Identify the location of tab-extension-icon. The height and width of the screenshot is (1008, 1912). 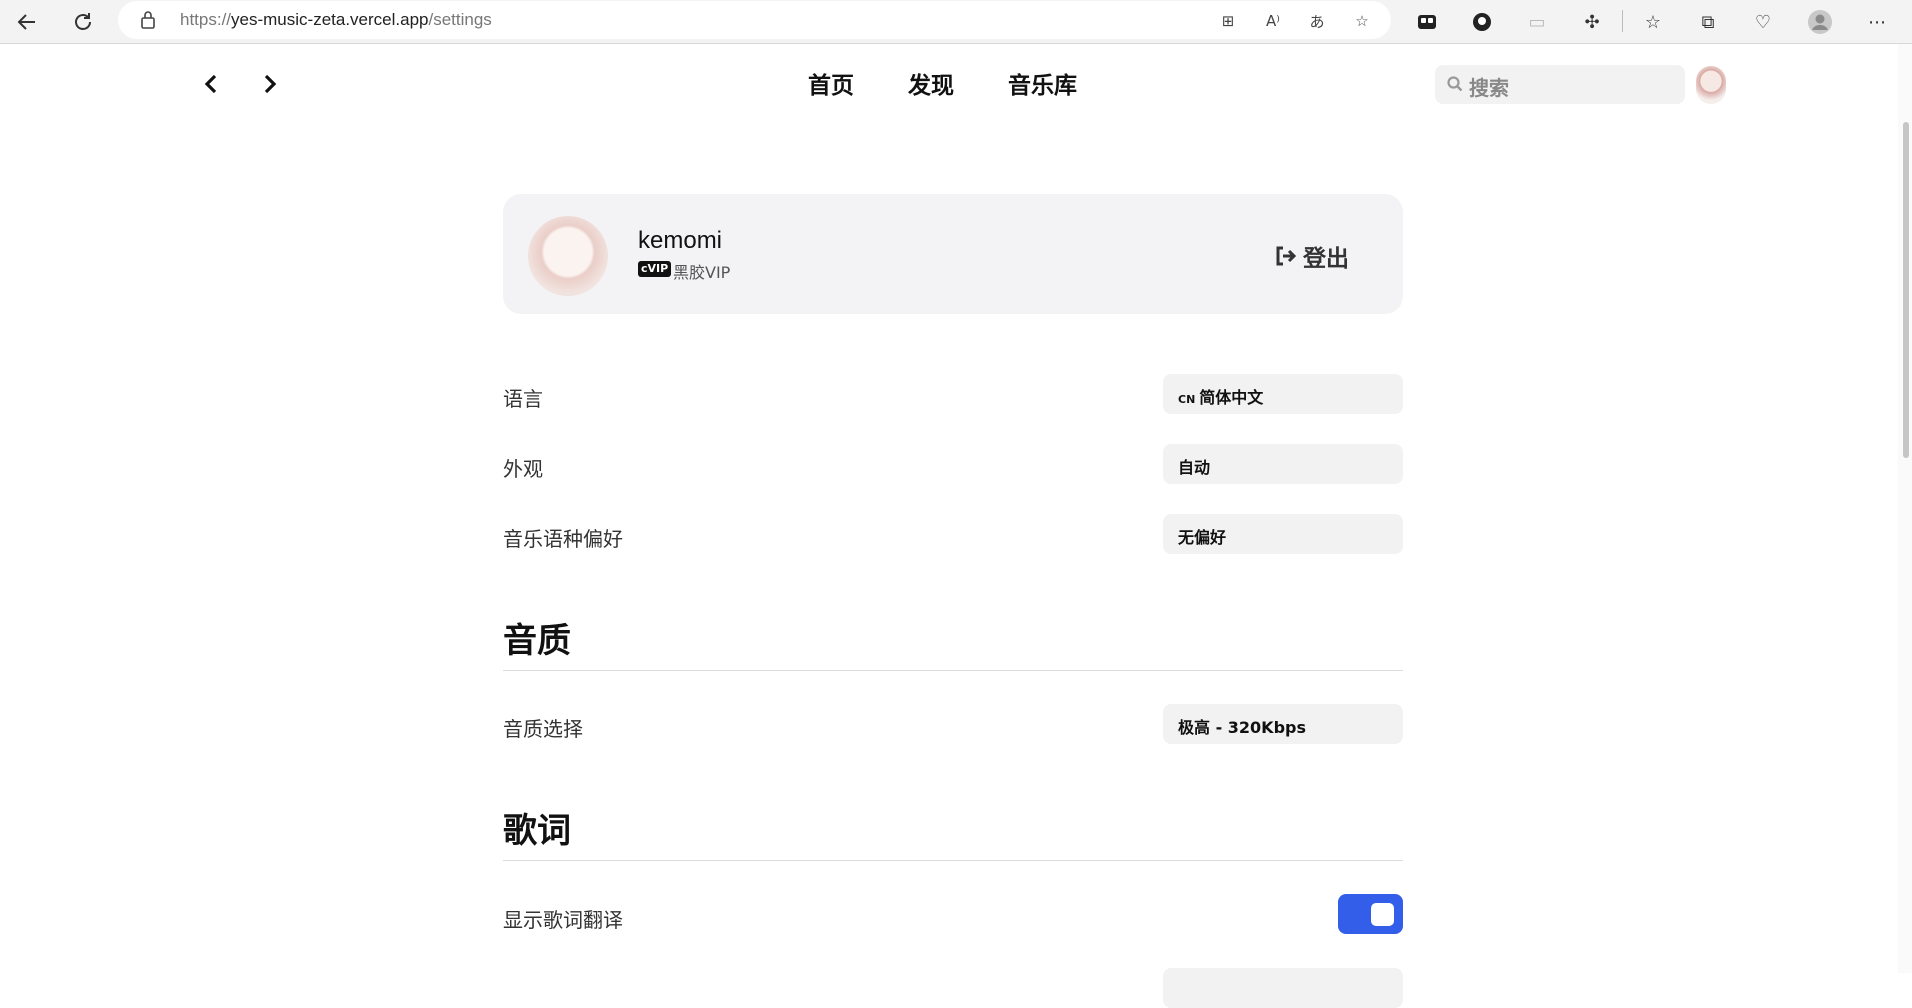
(1427, 22).